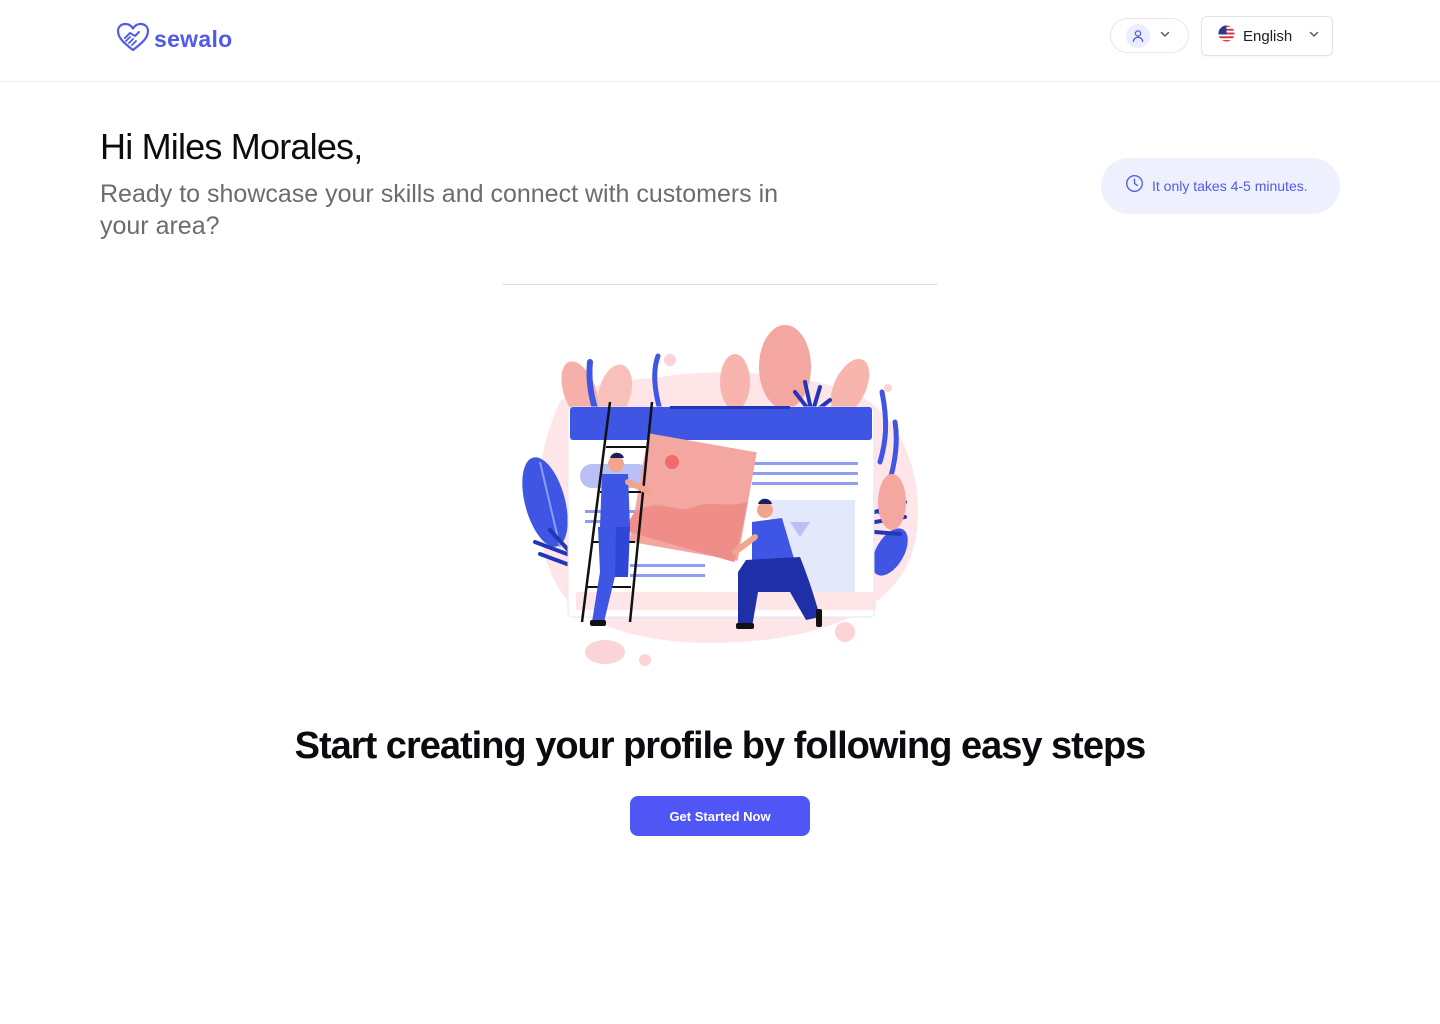  What do you see at coordinates (1134, 186) in the screenshot?
I see `clock-icon` at bounding box center [1134, 186].